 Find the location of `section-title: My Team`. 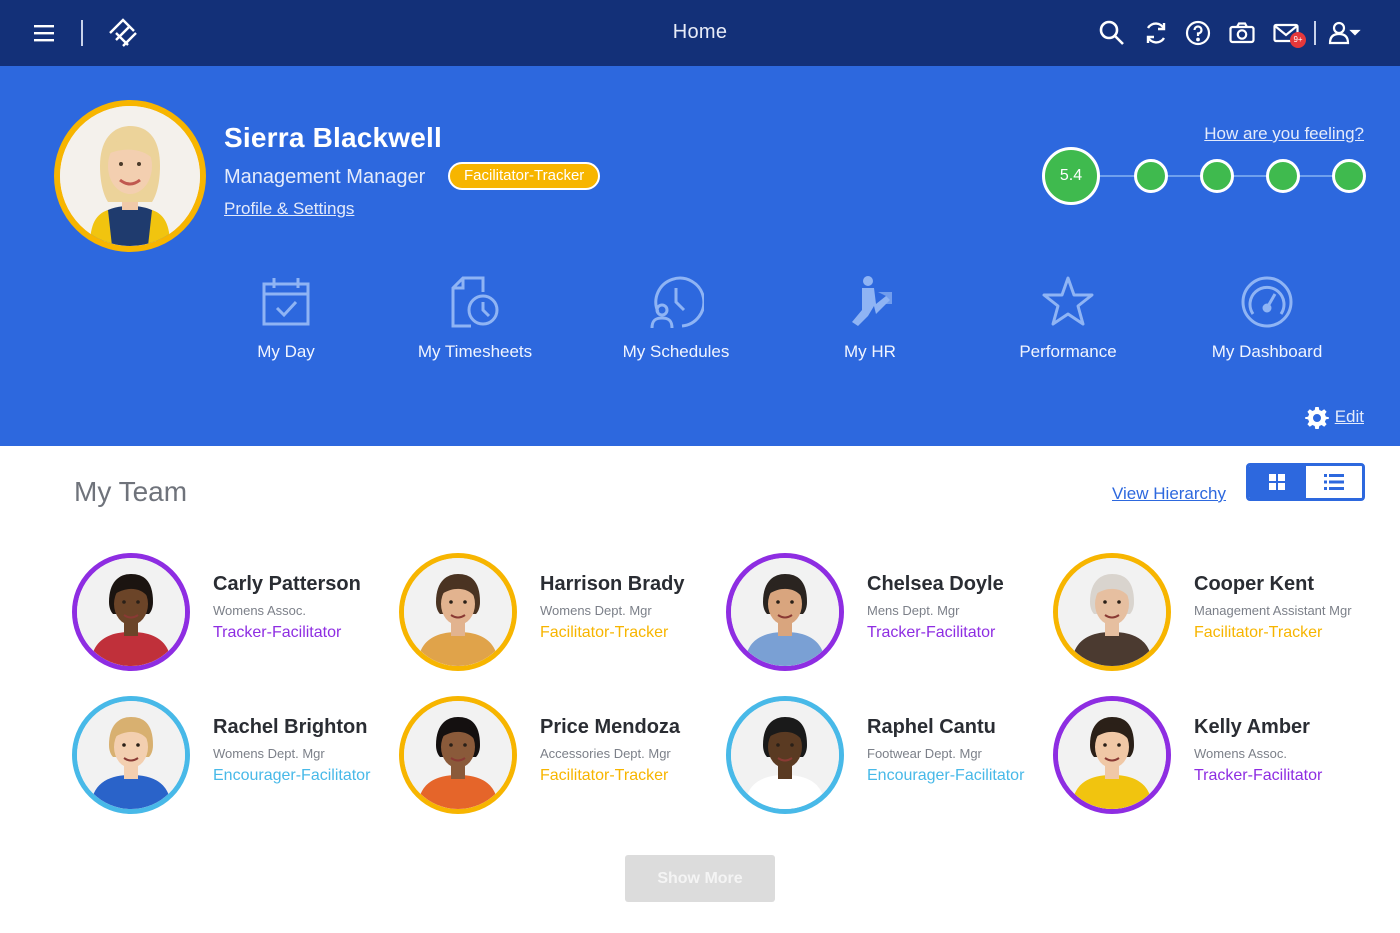

section-title: My Team is located at coordinates (131, 491).